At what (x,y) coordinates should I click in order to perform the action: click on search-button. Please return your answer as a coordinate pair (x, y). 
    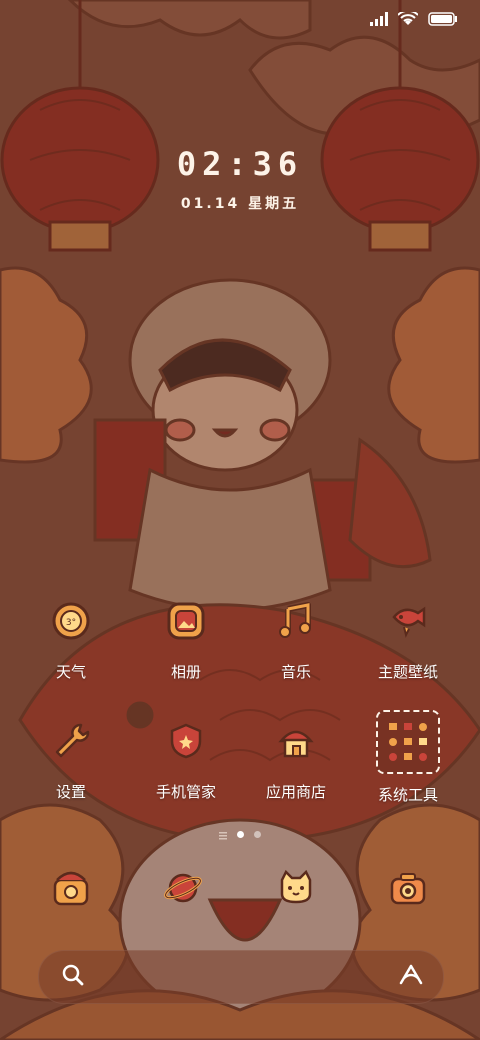
    Looking at the image, I should click on (73, 977).